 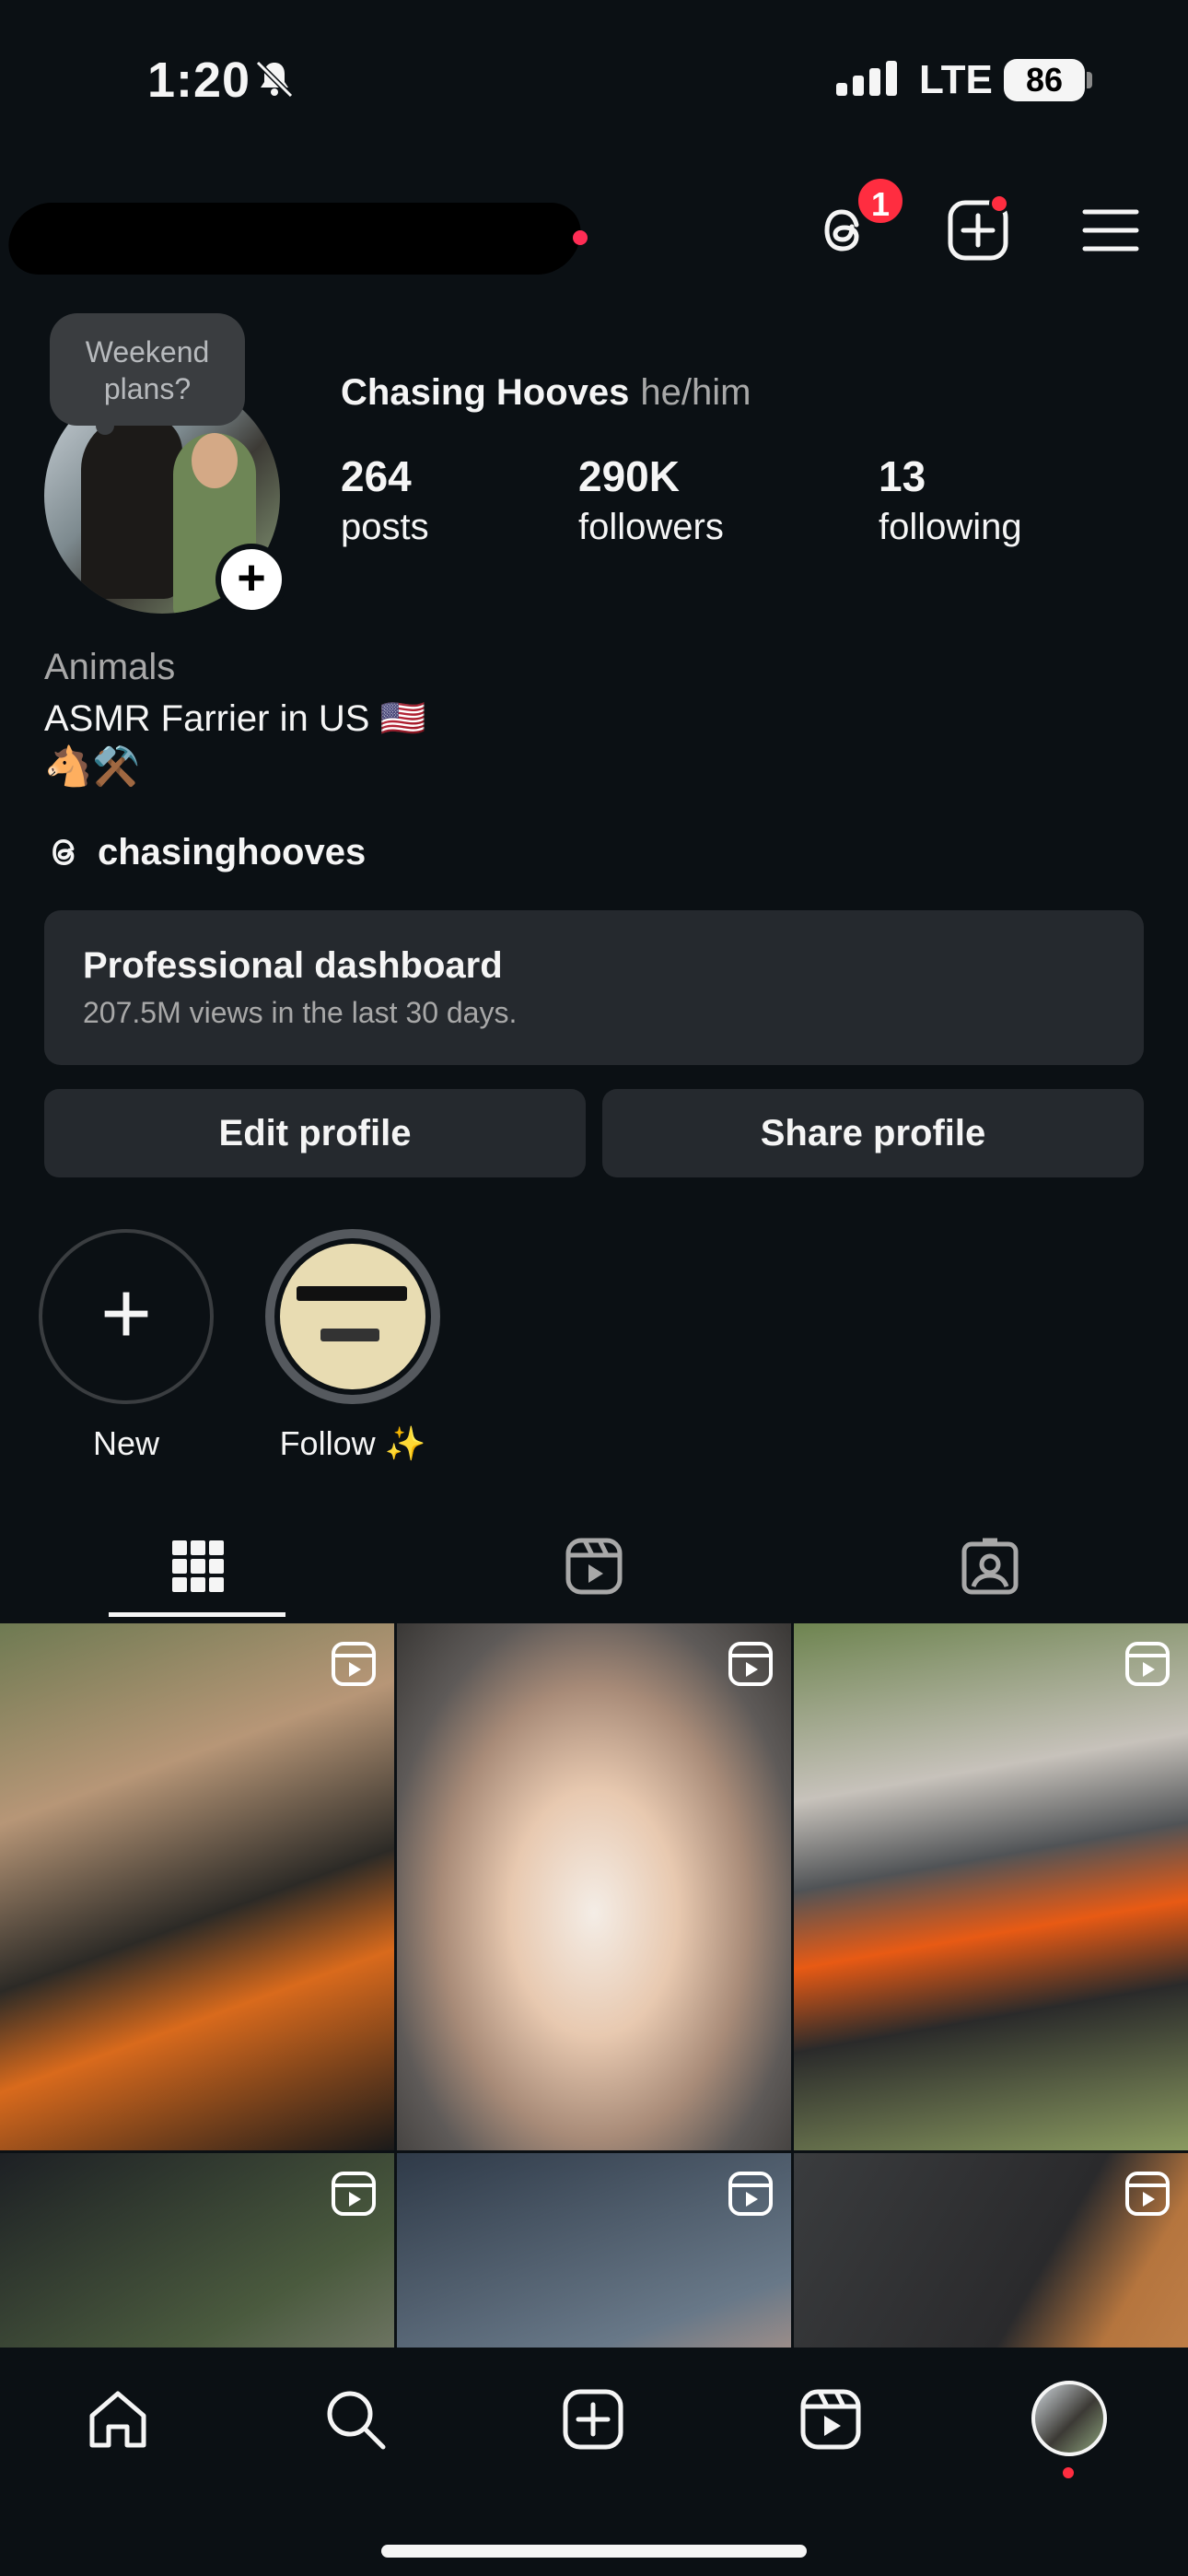 I want to click on threads-profile-link: chasinghooves, so click(x=205, y=852).